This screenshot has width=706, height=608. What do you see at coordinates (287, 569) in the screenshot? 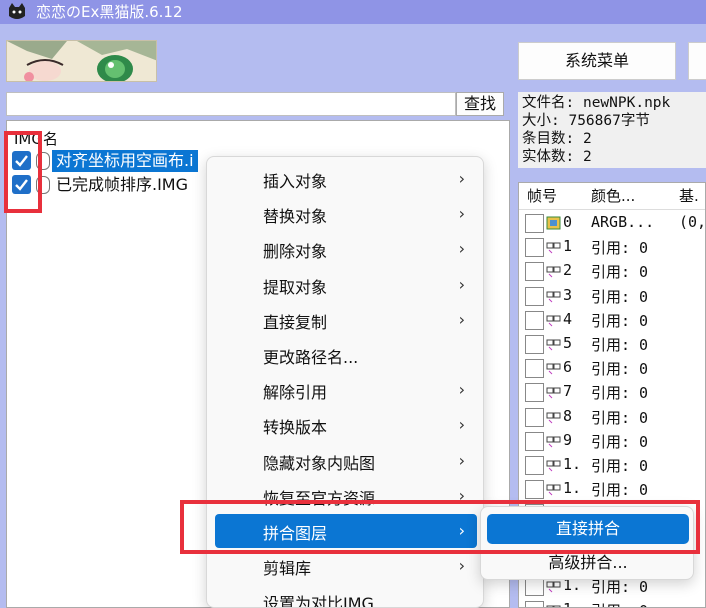
I see `menu-item-label: 剪辑库` at bounding box center [287, 569].